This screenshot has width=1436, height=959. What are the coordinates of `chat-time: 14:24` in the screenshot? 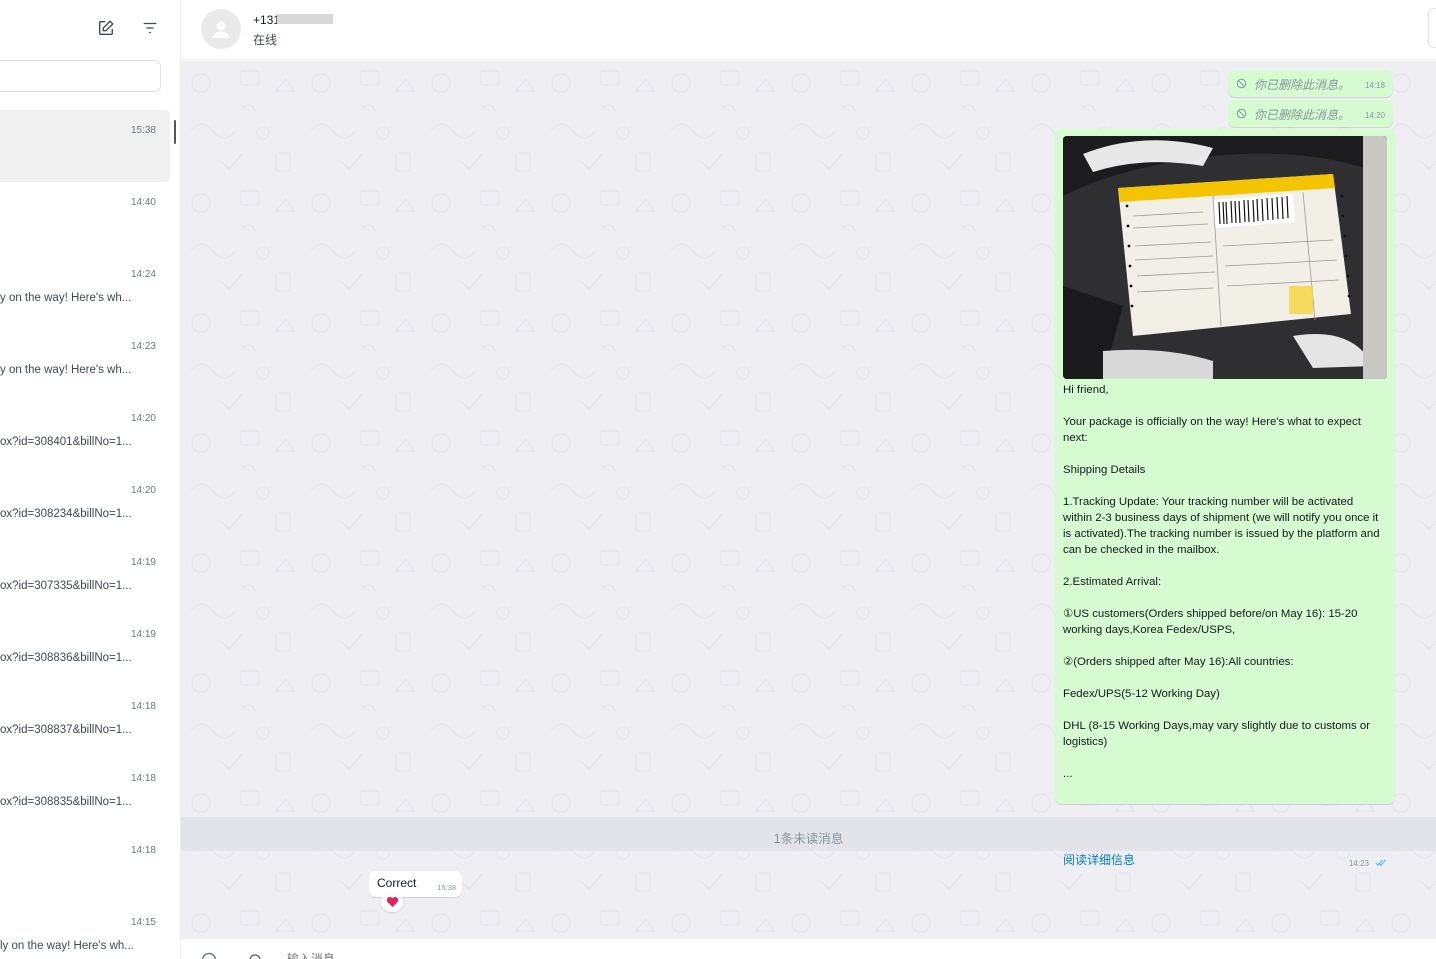 It's located at (143, 274).